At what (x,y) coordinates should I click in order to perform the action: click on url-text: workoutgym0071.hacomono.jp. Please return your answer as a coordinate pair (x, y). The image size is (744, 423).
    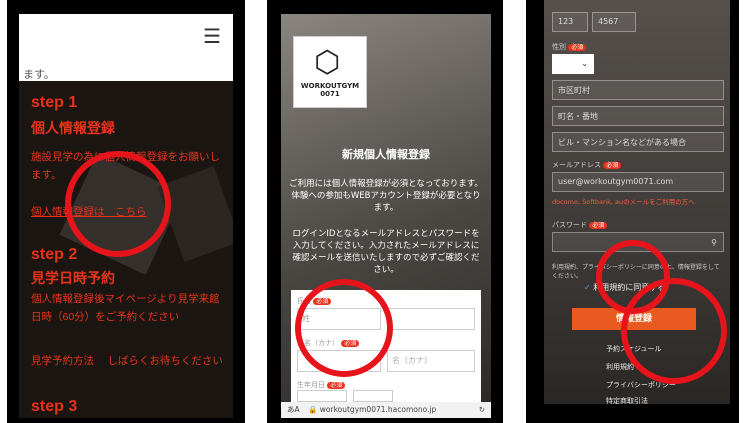
    Looking at the image, I should click on (378, 409).